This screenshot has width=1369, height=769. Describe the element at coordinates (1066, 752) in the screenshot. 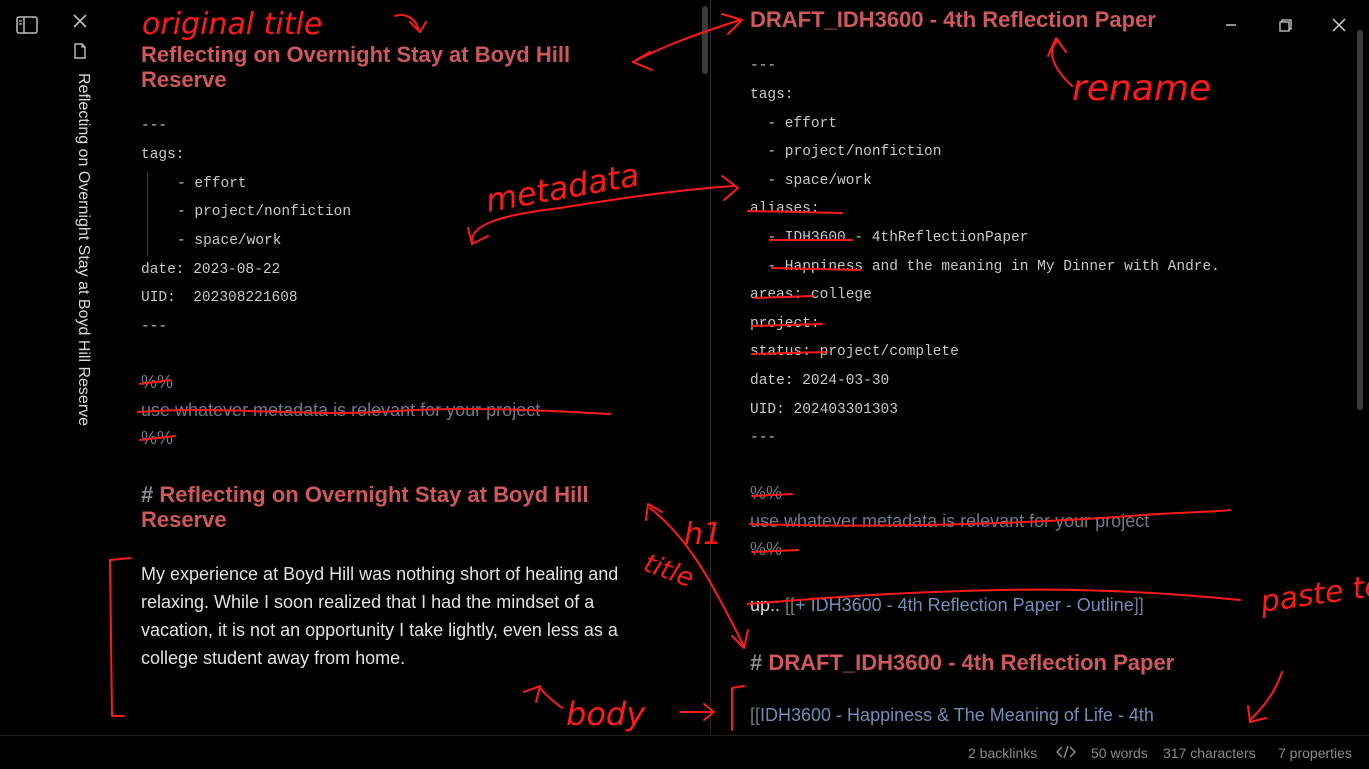

I see `code-icon` at that location.